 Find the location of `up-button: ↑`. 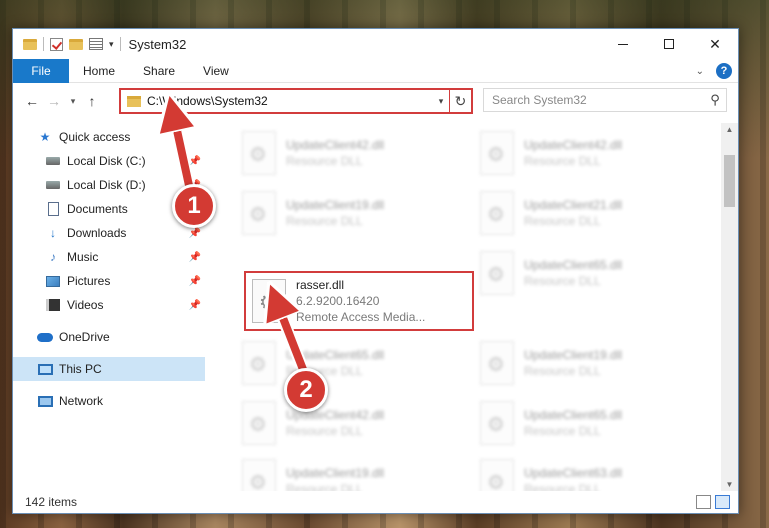

up-button: ↑ is located at coordinates (92, 101).